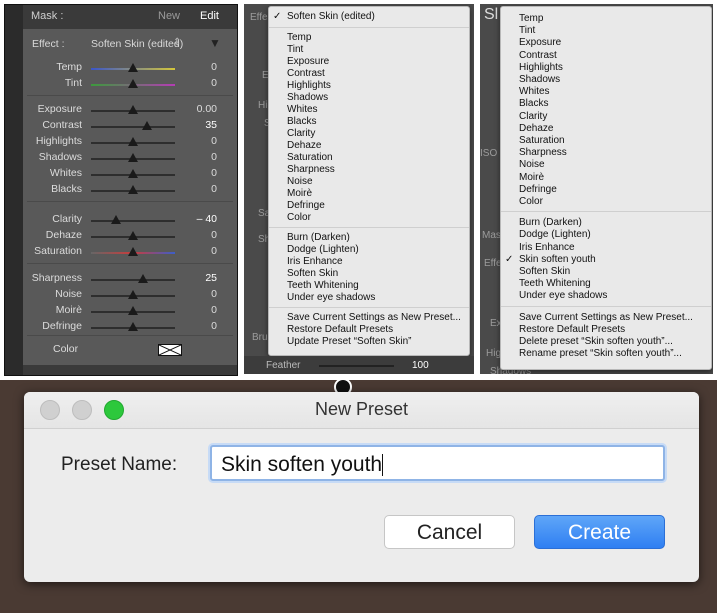  I want to click on slider-shadows: Shadows 0, so click(130, 158).